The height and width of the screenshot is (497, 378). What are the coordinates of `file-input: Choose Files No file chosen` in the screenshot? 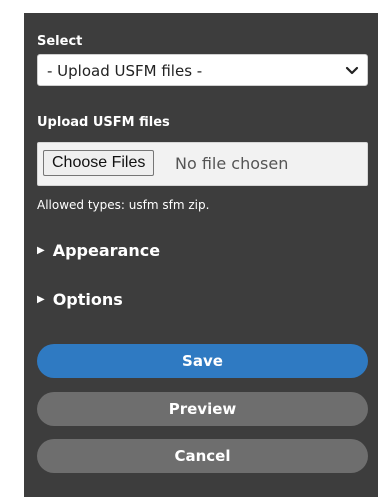 It's located at (202, 164).